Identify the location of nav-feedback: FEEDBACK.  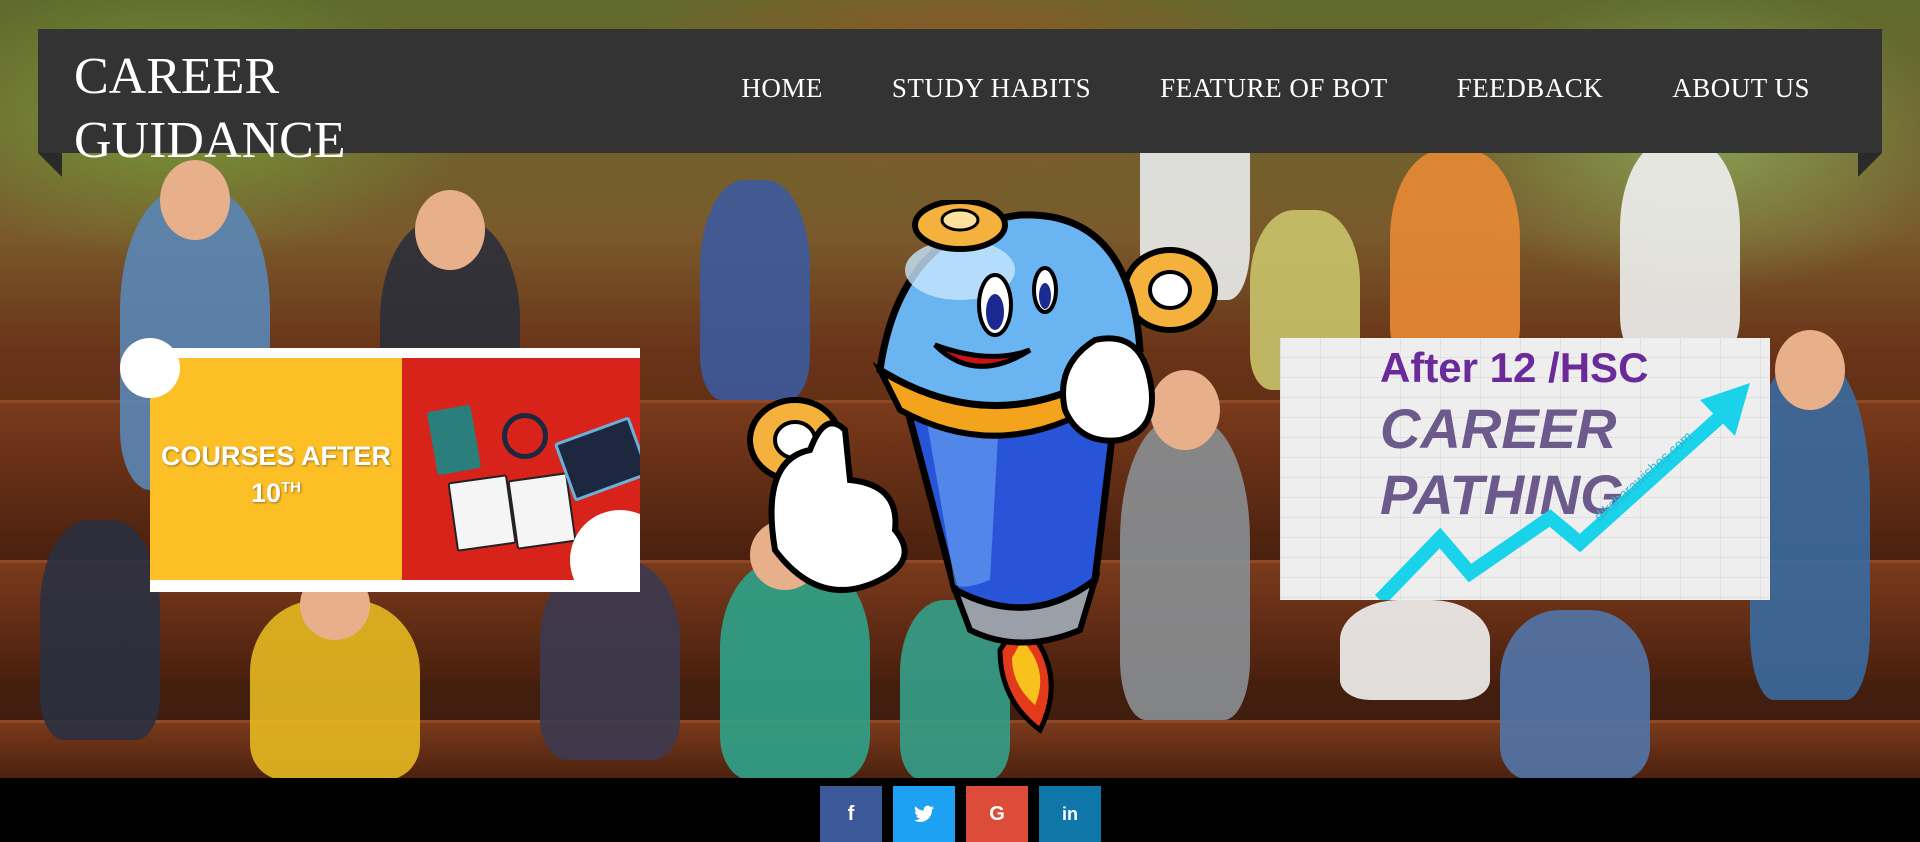
(1530, 88).